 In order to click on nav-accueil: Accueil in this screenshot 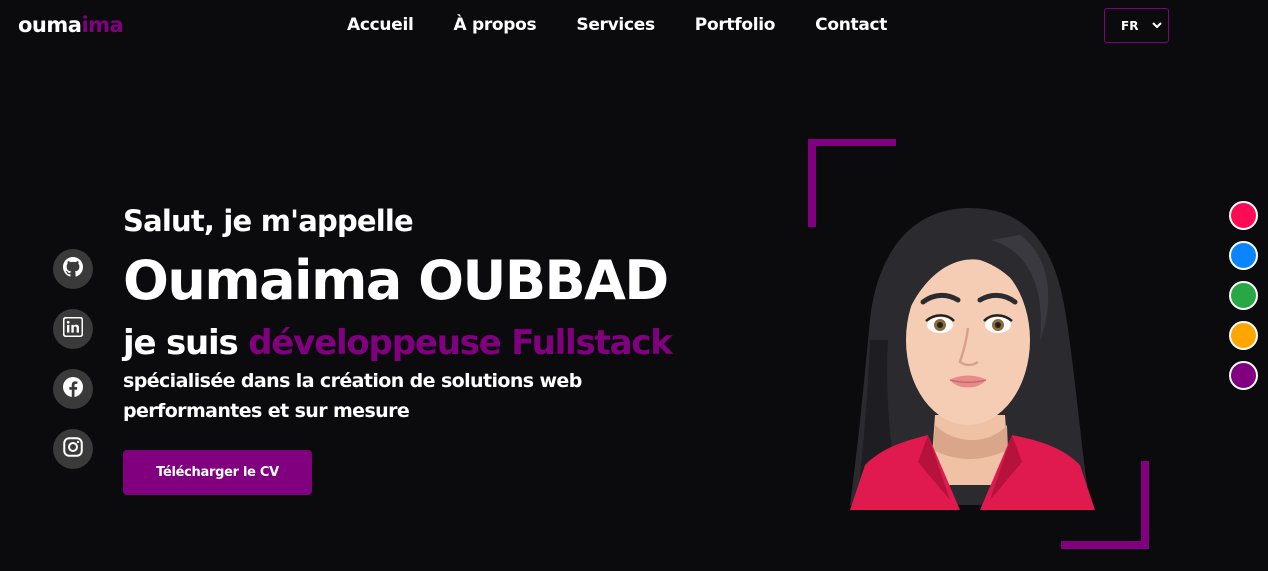, I will do `click(380, 25)`.